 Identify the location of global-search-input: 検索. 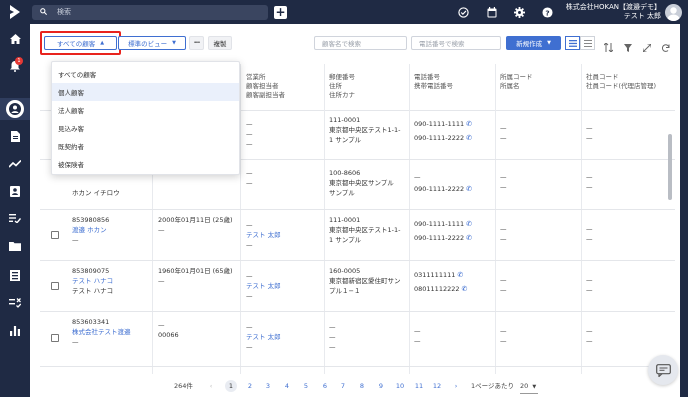
(150, 12).